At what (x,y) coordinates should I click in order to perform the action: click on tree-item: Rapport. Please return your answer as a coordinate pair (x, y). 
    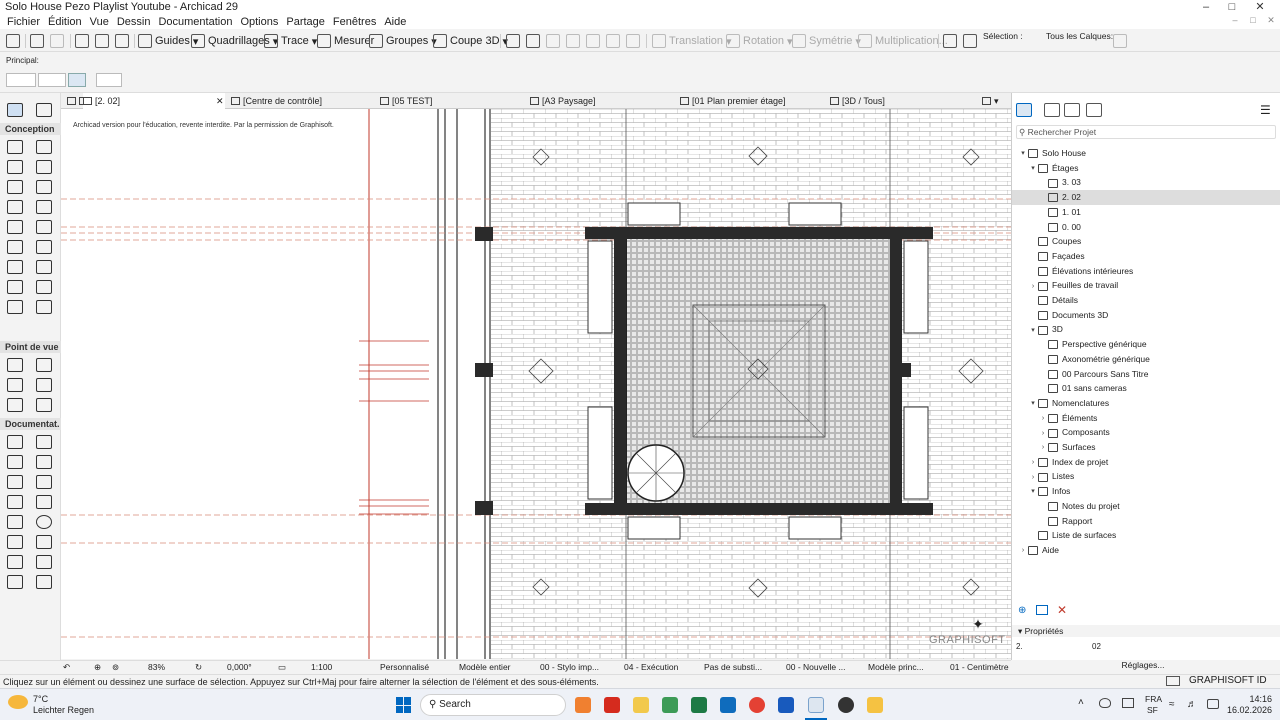
    Looking at the image, I should click on (1146, 521).